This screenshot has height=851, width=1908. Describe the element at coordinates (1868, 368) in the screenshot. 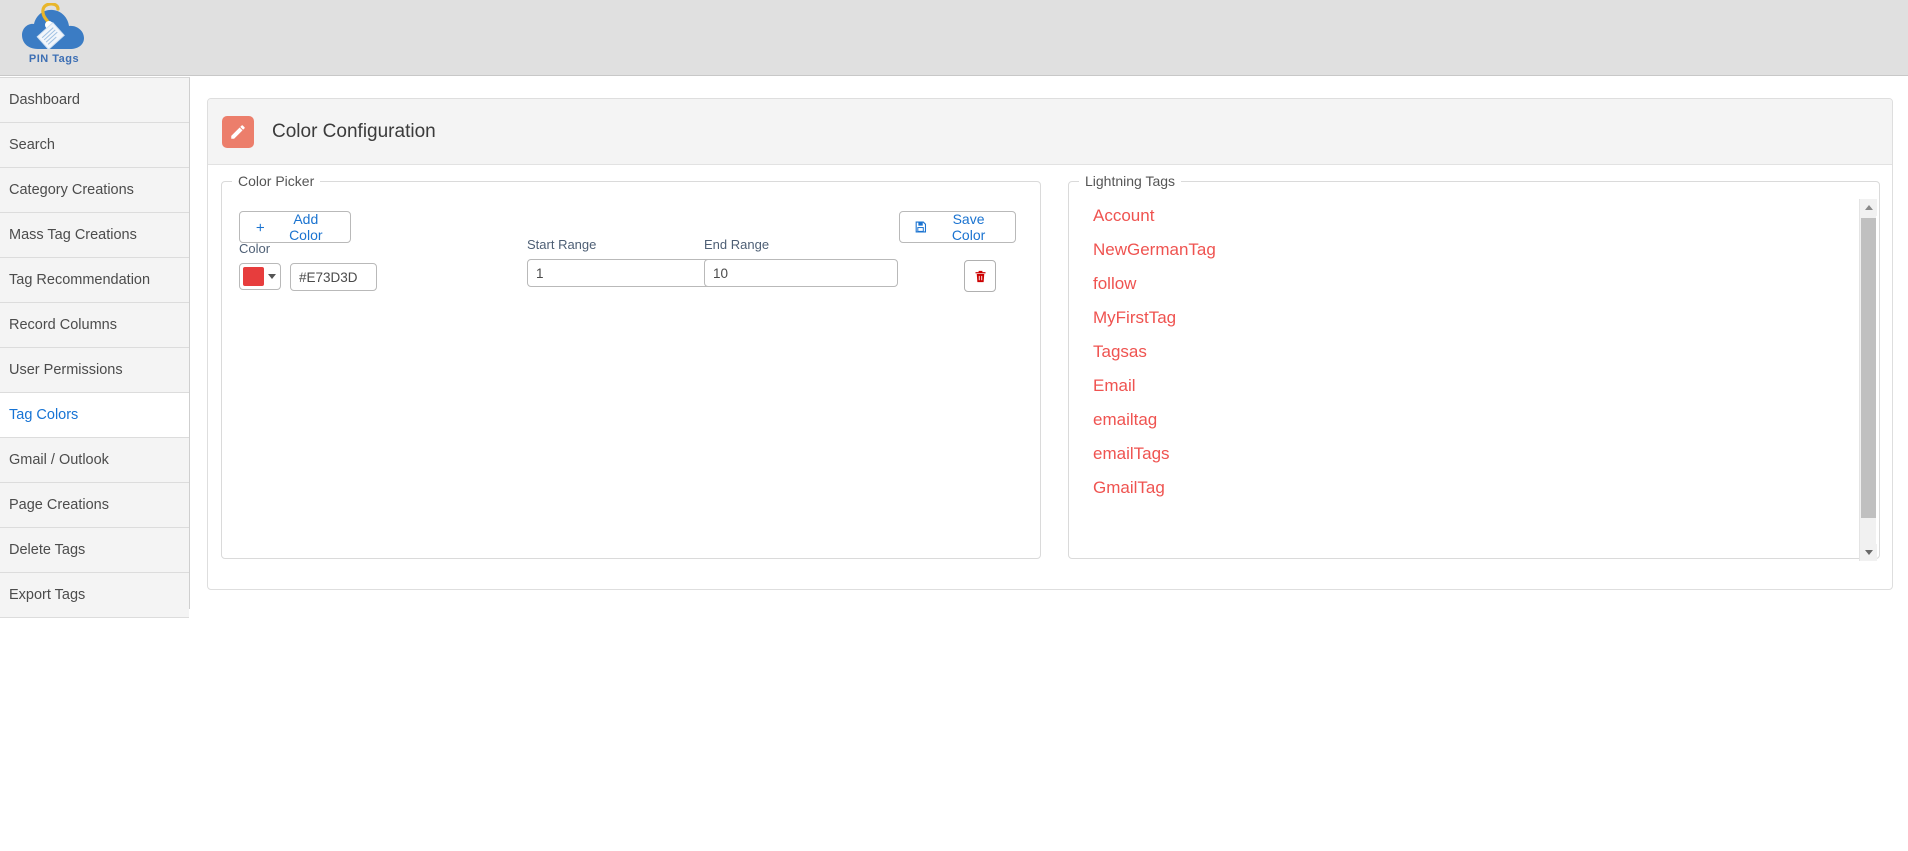

I see `scrollbar-thumb` at that location.